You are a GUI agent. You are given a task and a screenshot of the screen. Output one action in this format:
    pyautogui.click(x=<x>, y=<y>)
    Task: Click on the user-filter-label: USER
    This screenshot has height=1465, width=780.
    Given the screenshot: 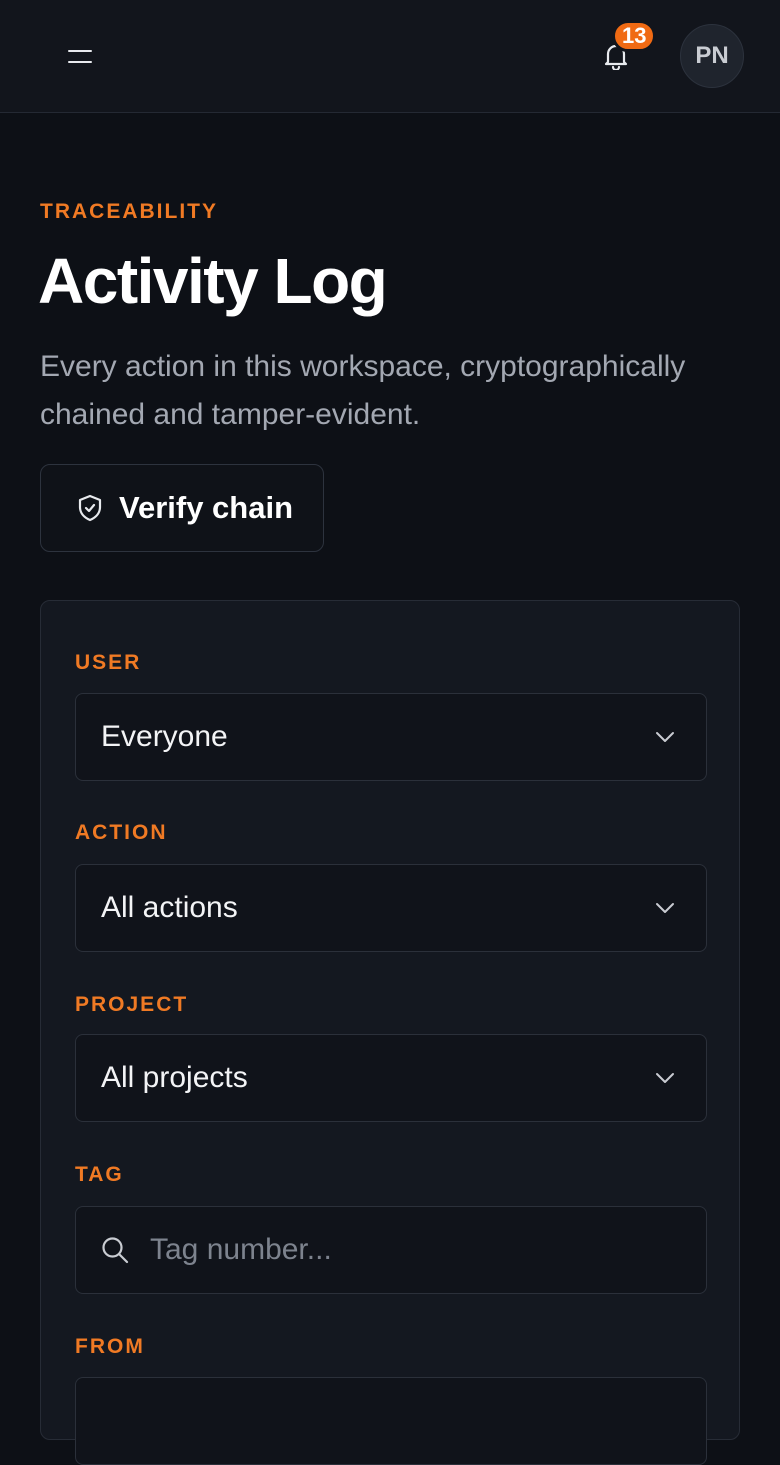 What is the action you would take?
    pyautogui.click(x=108, y=662)
    